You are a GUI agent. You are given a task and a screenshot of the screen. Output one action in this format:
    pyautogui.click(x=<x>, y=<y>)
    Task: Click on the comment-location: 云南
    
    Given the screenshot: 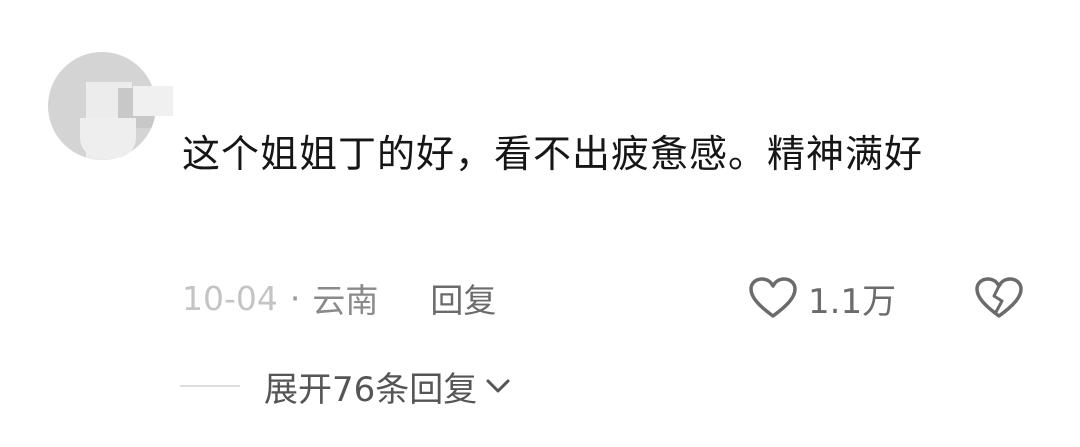 What is the action you would take?
    pyautogui.click(x=345, y=300)
    